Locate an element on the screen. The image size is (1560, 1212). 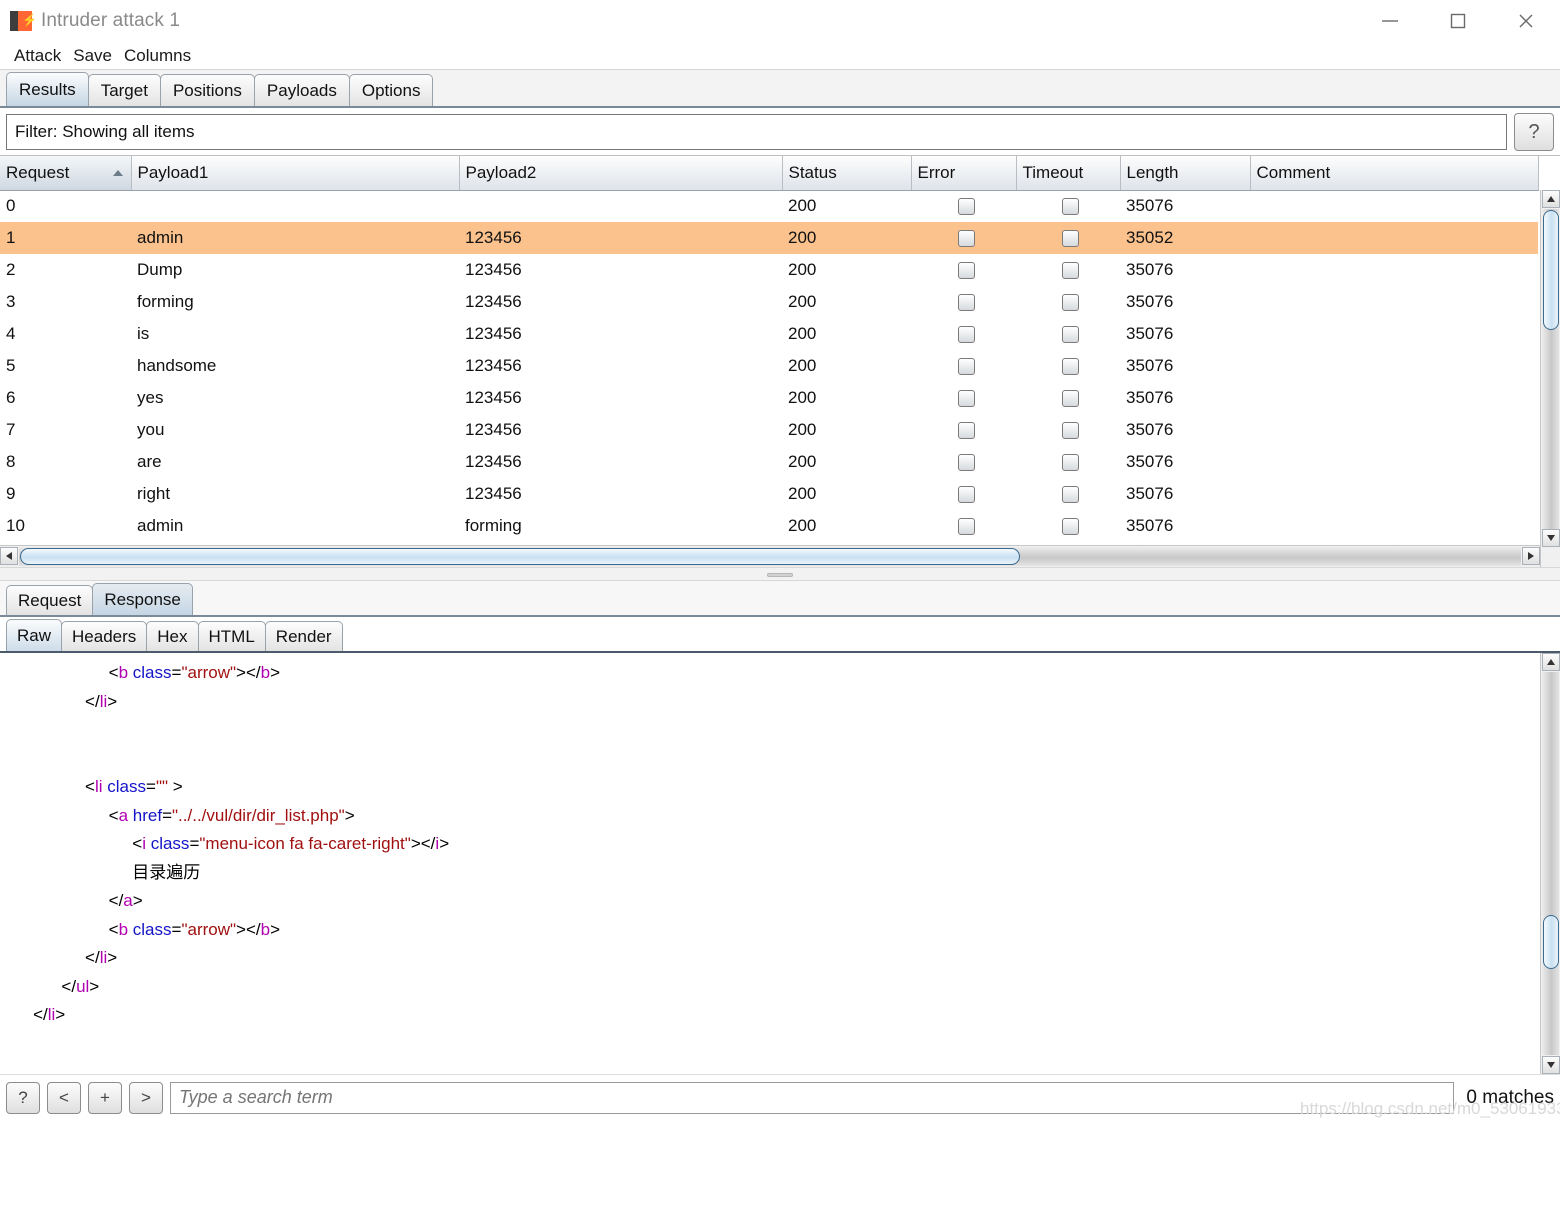
column-header-comment: Comment is located at coordinates (1394, 173).